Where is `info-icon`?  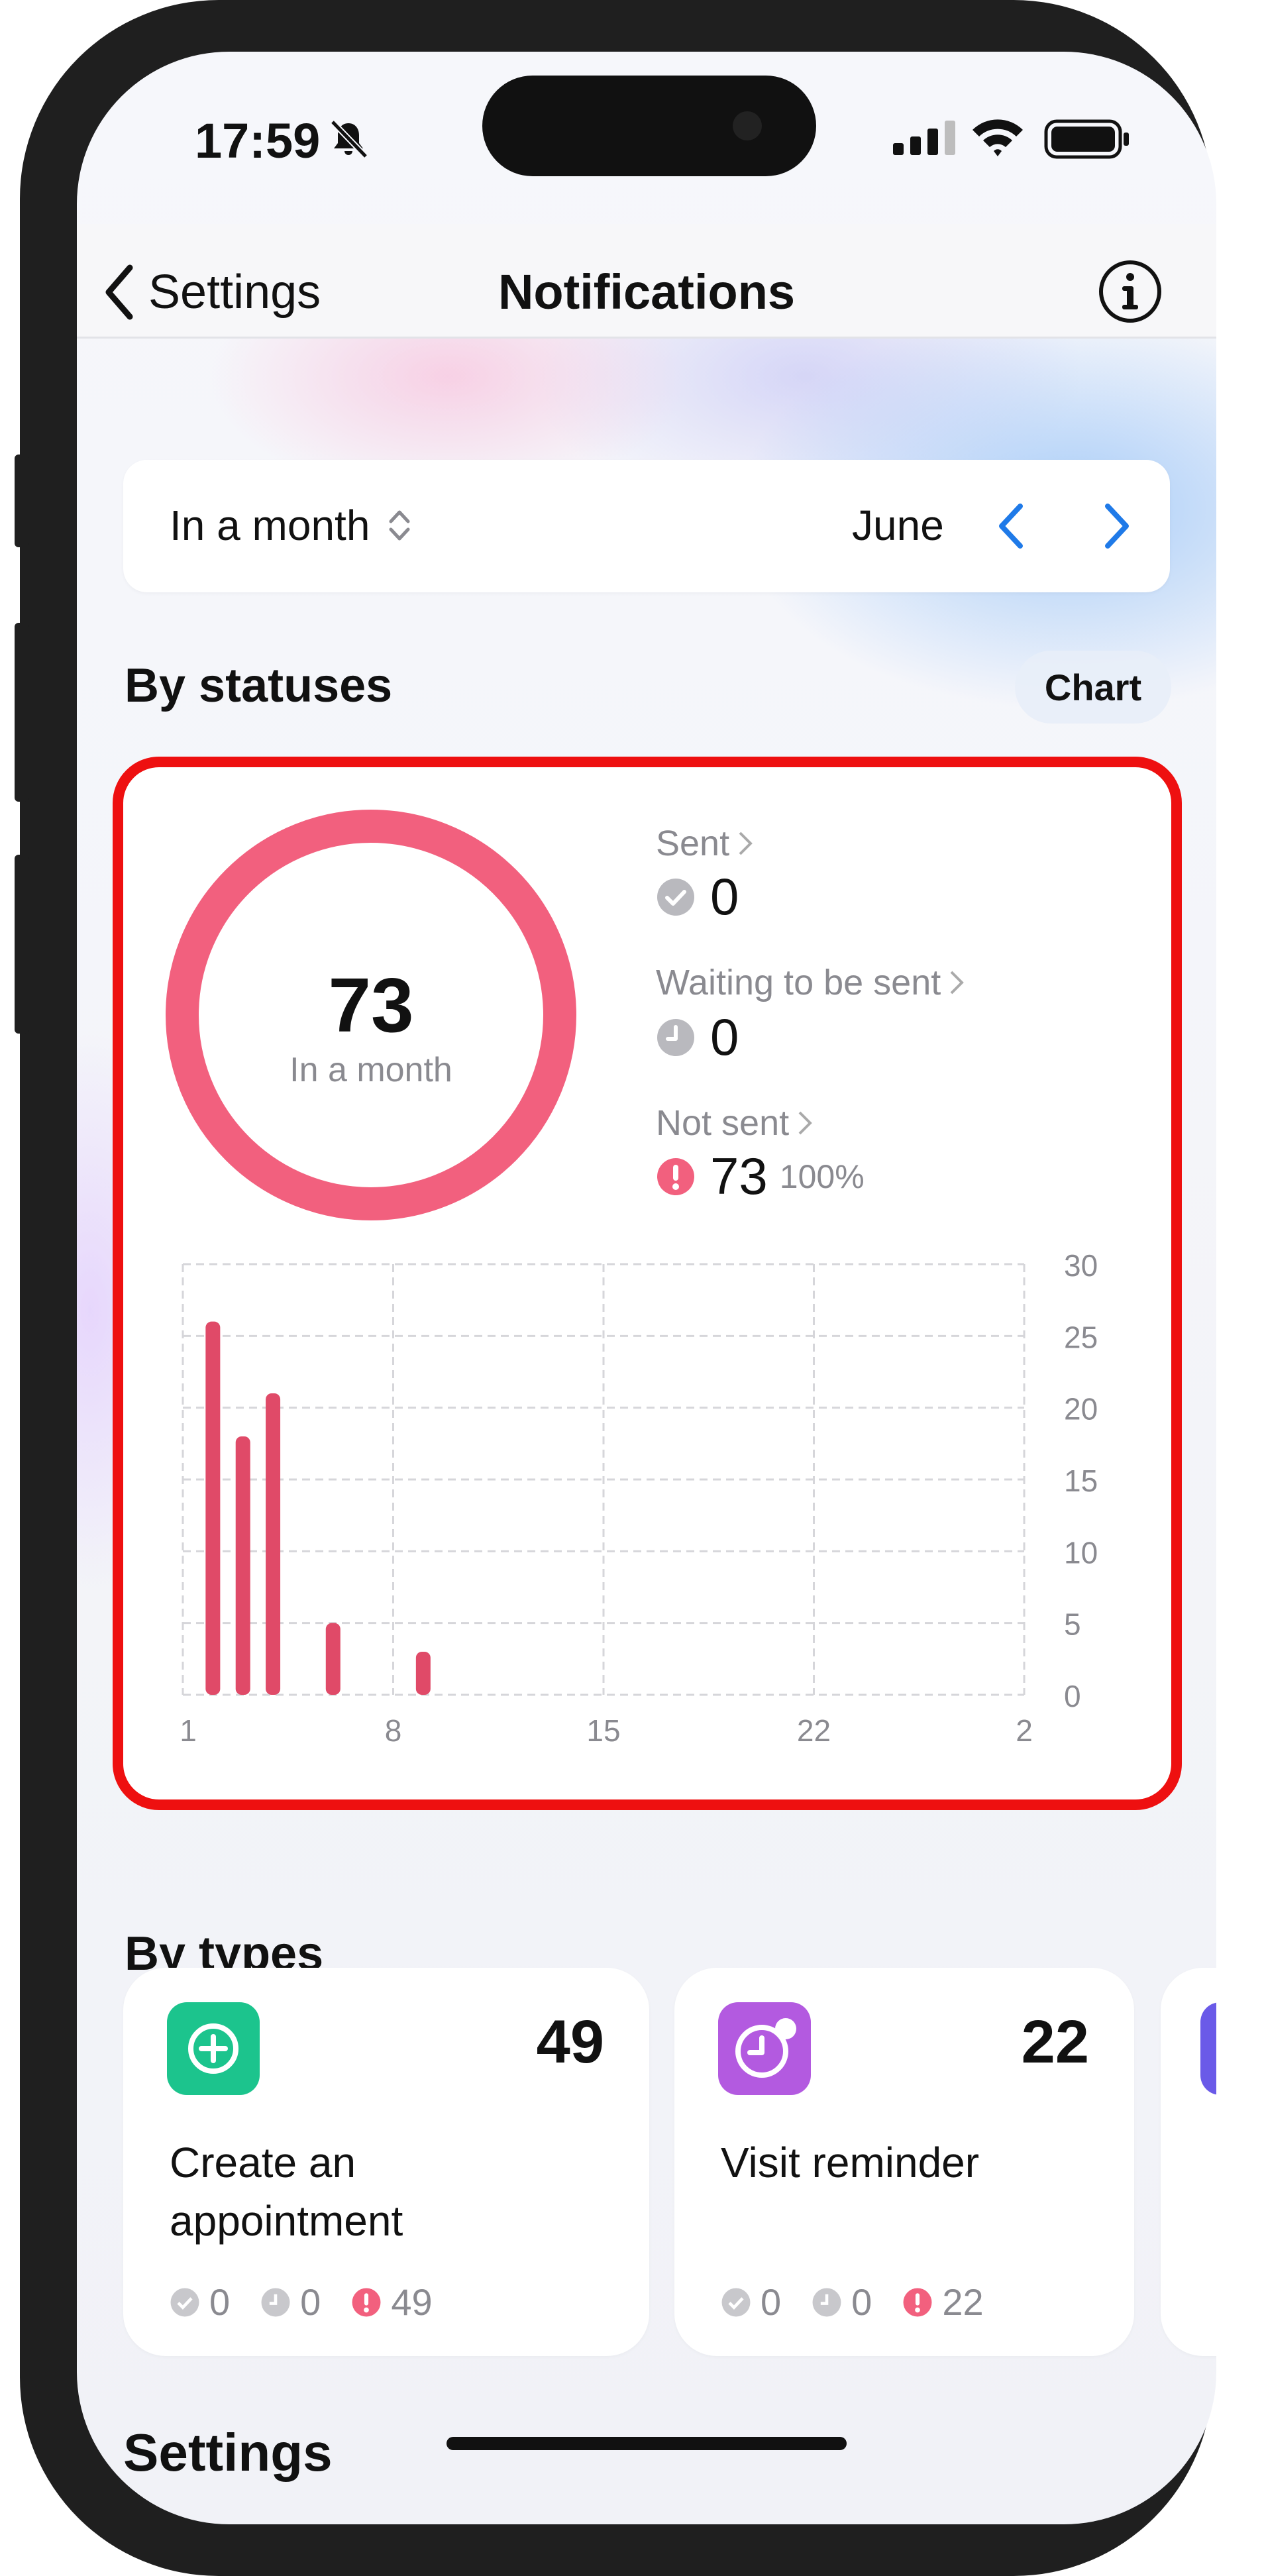
info-icon is located at coordinates (1130, 291).